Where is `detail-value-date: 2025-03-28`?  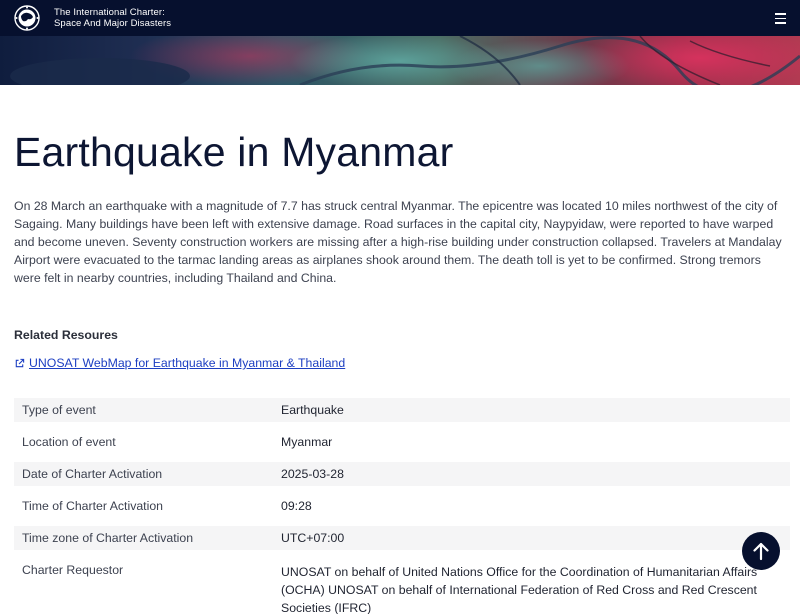 detail-value-date: 2025-03-28 is located at coordinates (312, 474).